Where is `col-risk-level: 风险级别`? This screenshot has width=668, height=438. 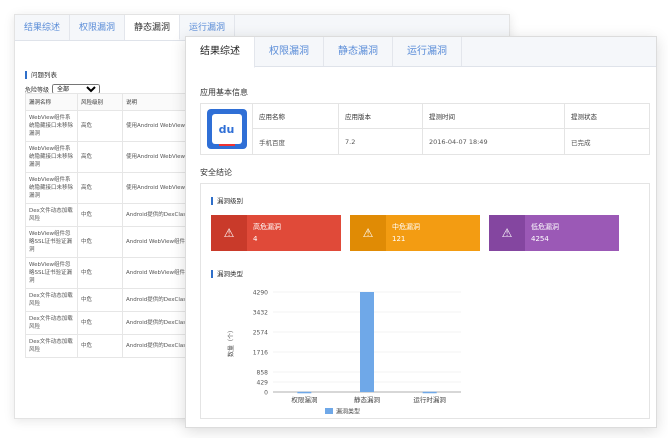
col-risk-level: 风险级别 is located at coordinates (100, 102).